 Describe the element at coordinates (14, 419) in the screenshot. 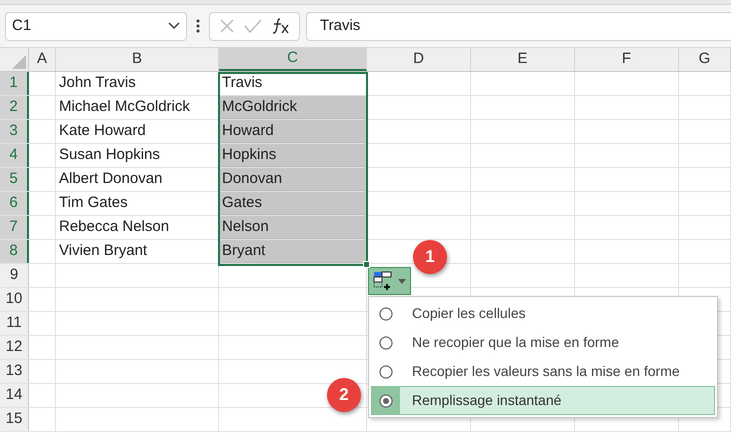

I see `row-header: 15` at that location.